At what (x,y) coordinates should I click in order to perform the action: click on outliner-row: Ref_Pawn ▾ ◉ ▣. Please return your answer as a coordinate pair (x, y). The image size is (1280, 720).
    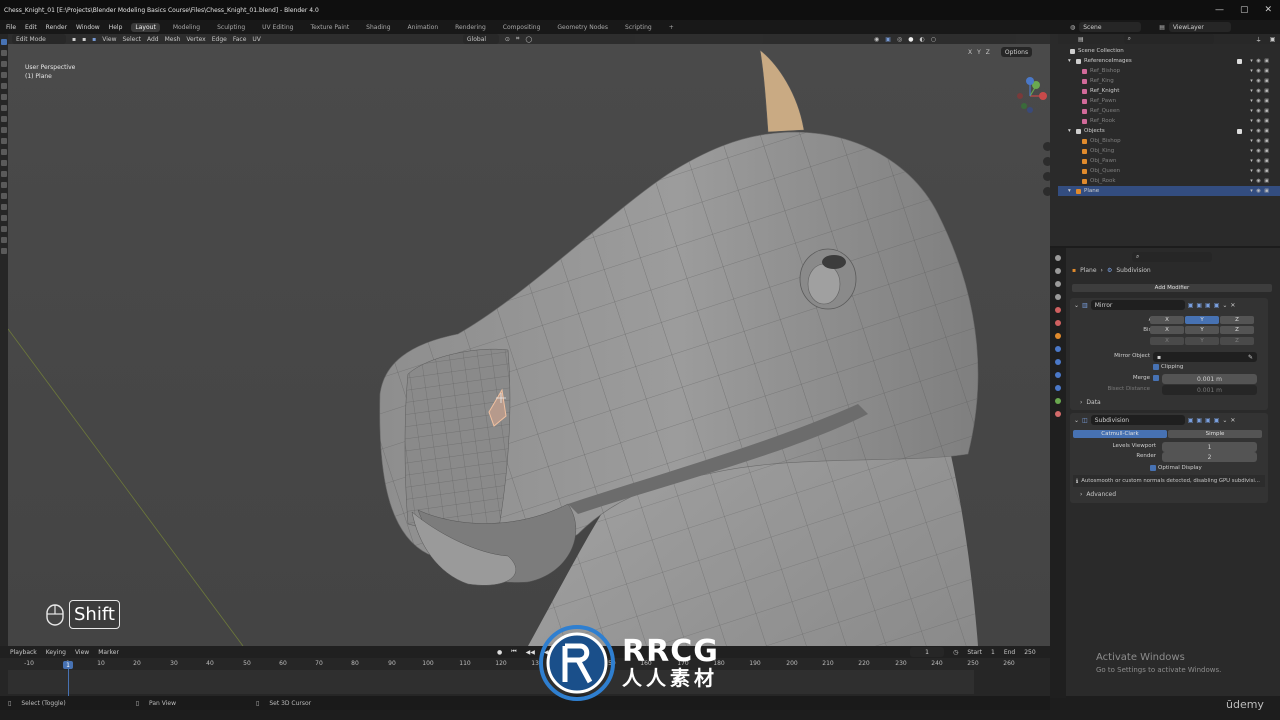
    Looking at the image, I should click on (1169, 101).